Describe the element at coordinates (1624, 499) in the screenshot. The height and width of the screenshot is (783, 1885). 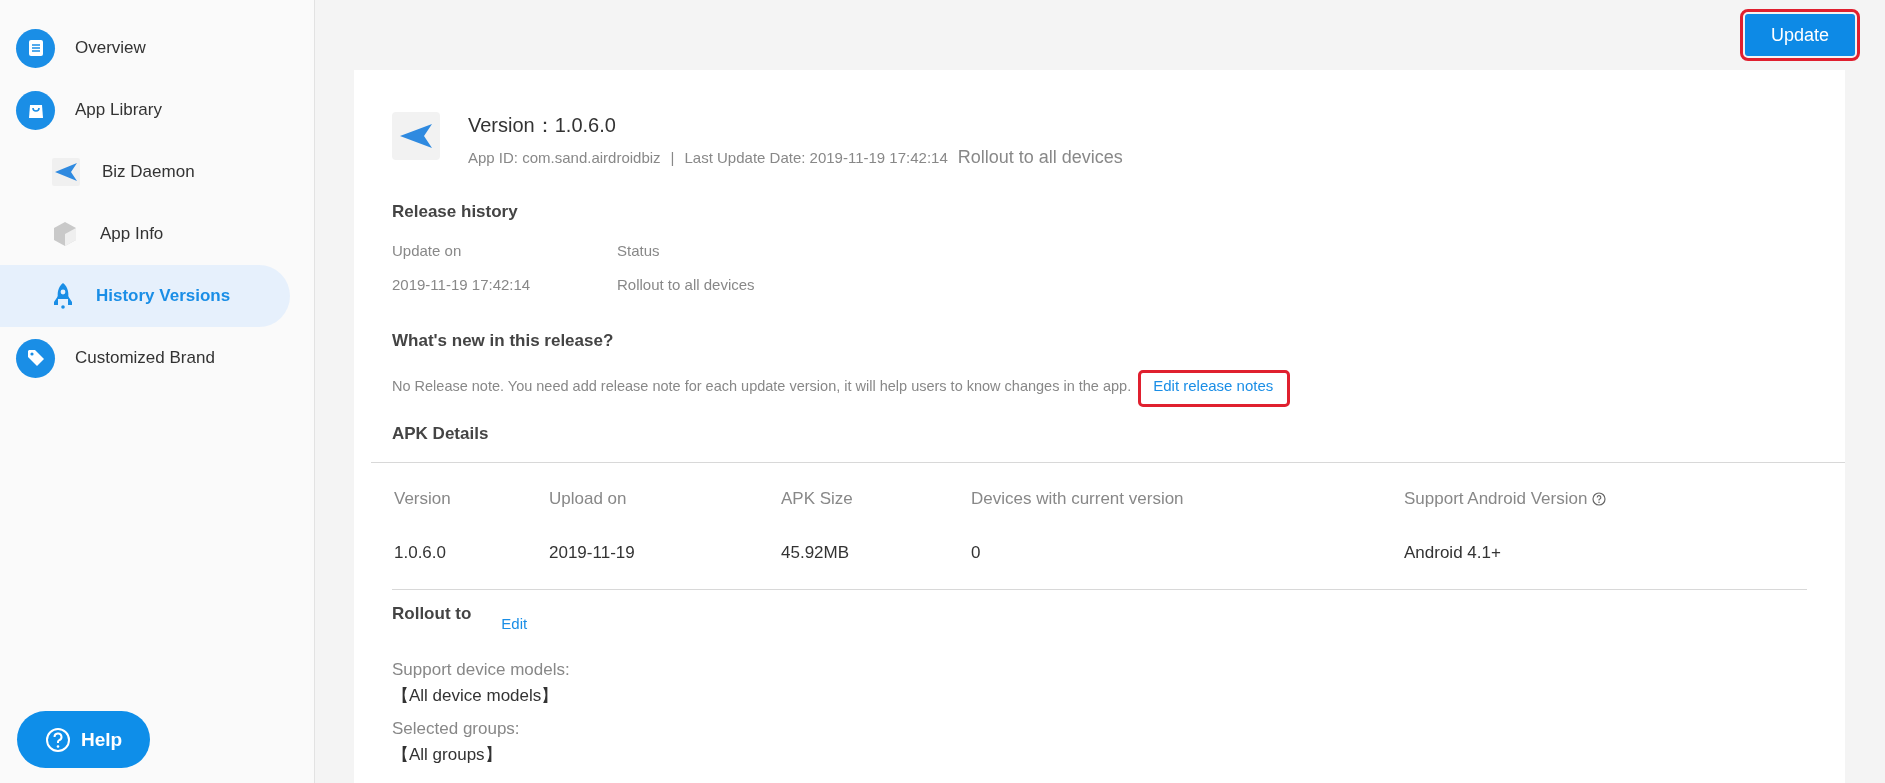
I see `column-header: Support Android Version` at that location.